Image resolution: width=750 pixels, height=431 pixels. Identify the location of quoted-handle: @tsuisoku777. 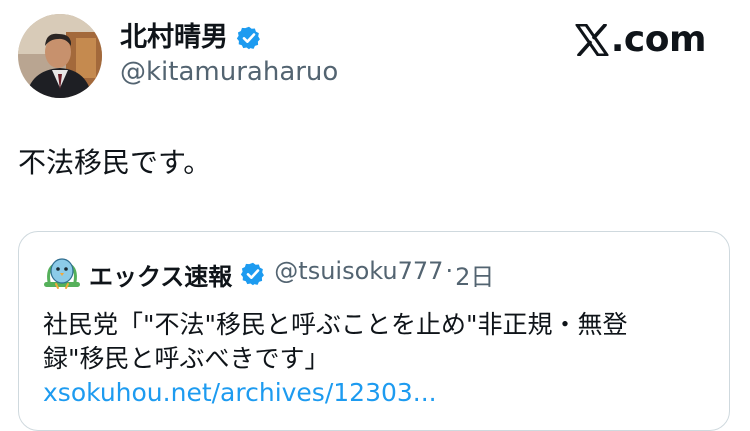
(358, 274).